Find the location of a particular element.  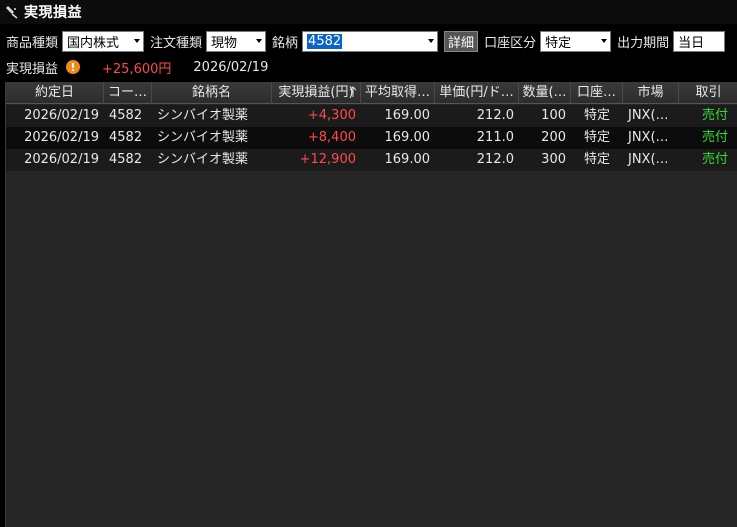

cell-realized-pl: +4,300 is located at coordinates (331, 115).